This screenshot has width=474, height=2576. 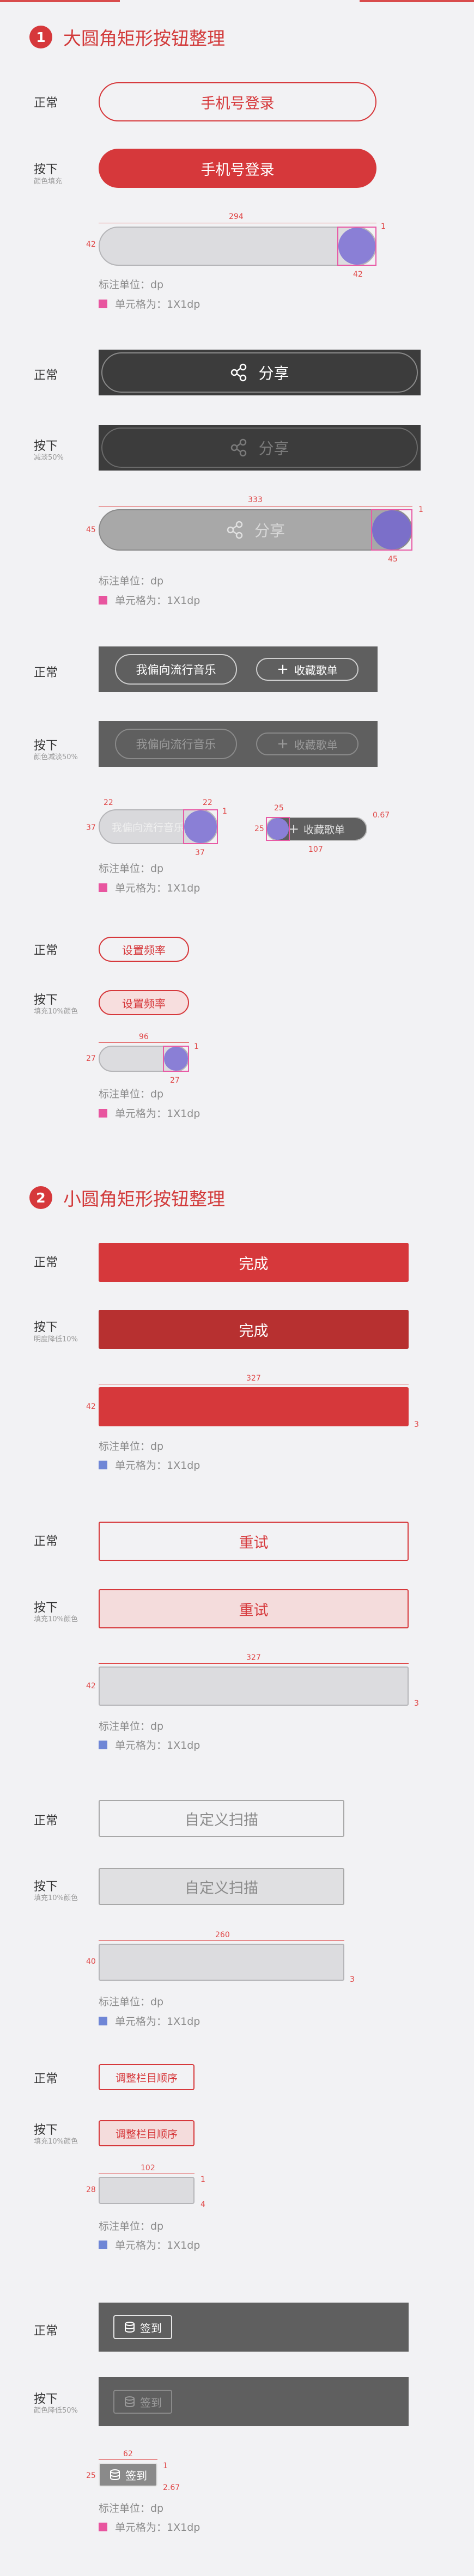 I want to click on height-dimension: 45, so click(x=91, y=530).